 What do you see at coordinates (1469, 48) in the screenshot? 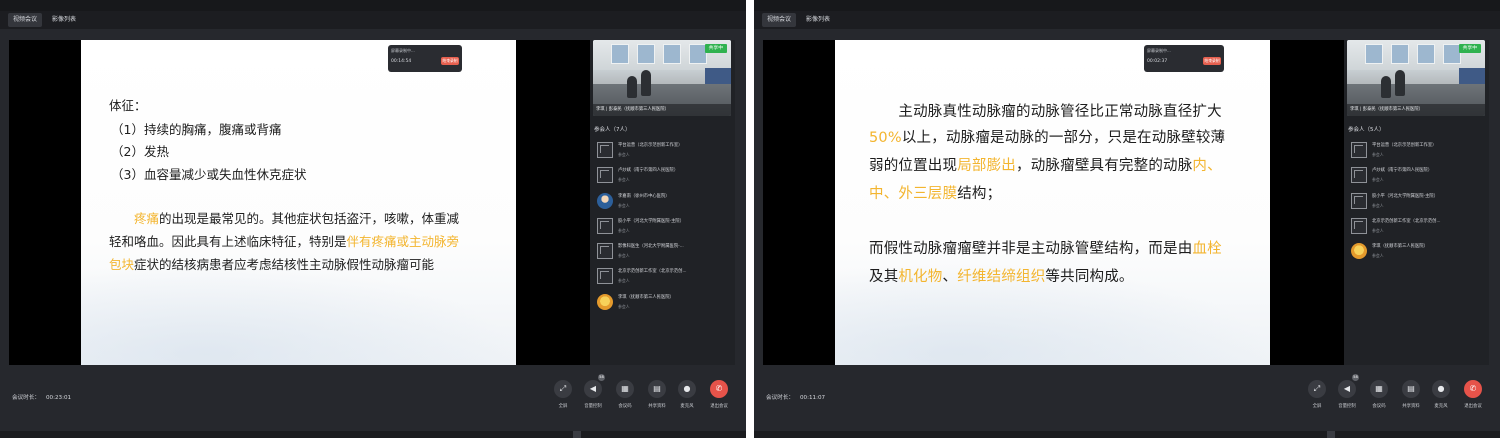
I see `sharing-badge: 共享中` at bounding box center [1469, 48].